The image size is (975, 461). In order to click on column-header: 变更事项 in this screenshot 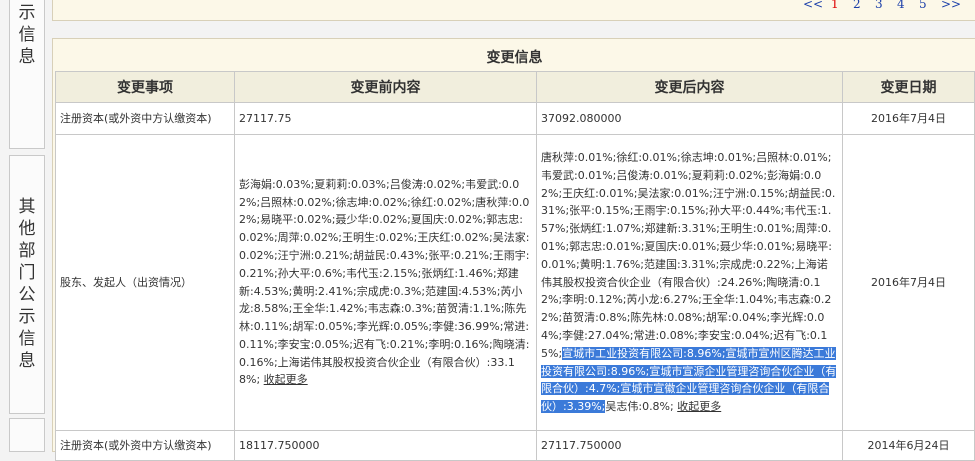, I will do `click(145, 87)`.